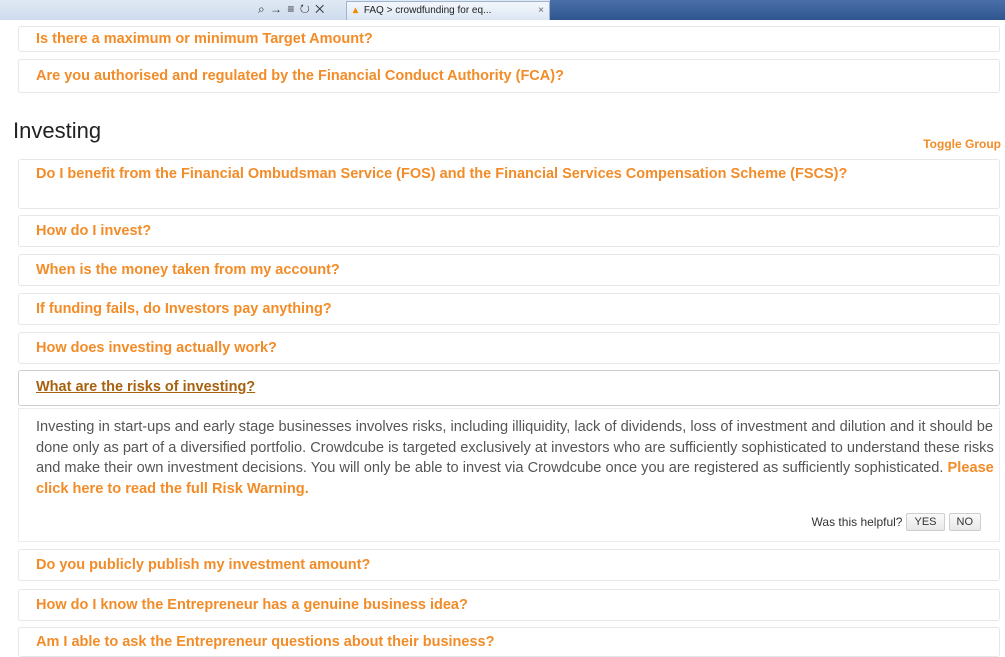 The height and width of the screenshot is (657, 1005). I want to click on toggle-group-link: Toggle Group, so click(962, 144).